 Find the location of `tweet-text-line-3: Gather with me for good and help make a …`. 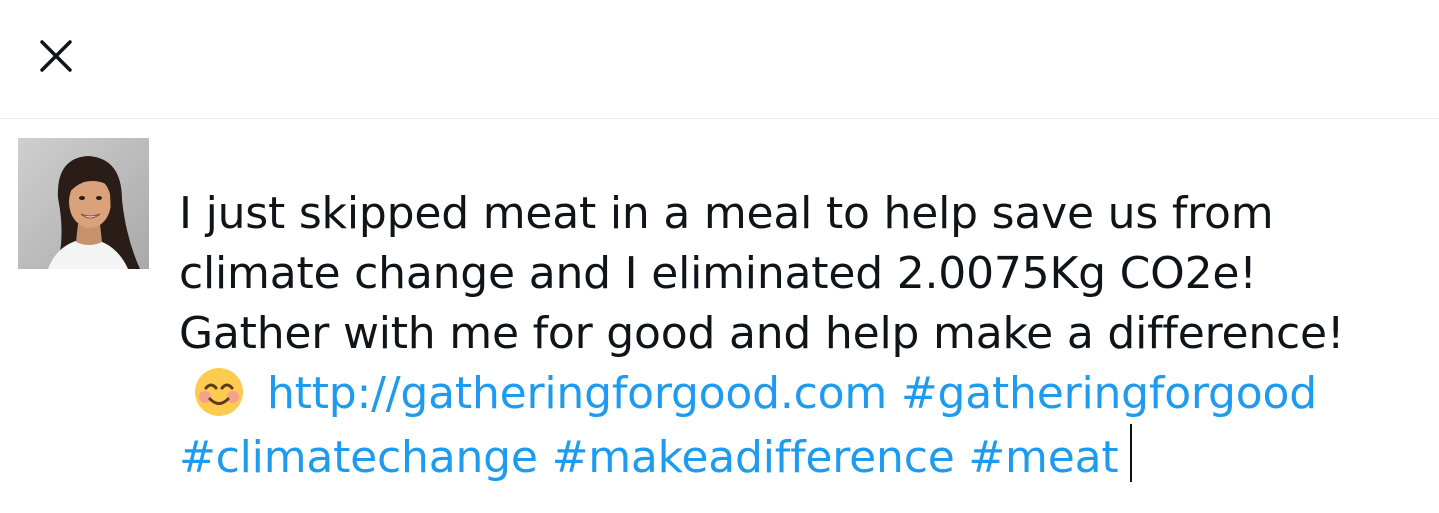

tweet-text-line-3: Gather with me for good and help make a … is located at coordinates (762, 333).